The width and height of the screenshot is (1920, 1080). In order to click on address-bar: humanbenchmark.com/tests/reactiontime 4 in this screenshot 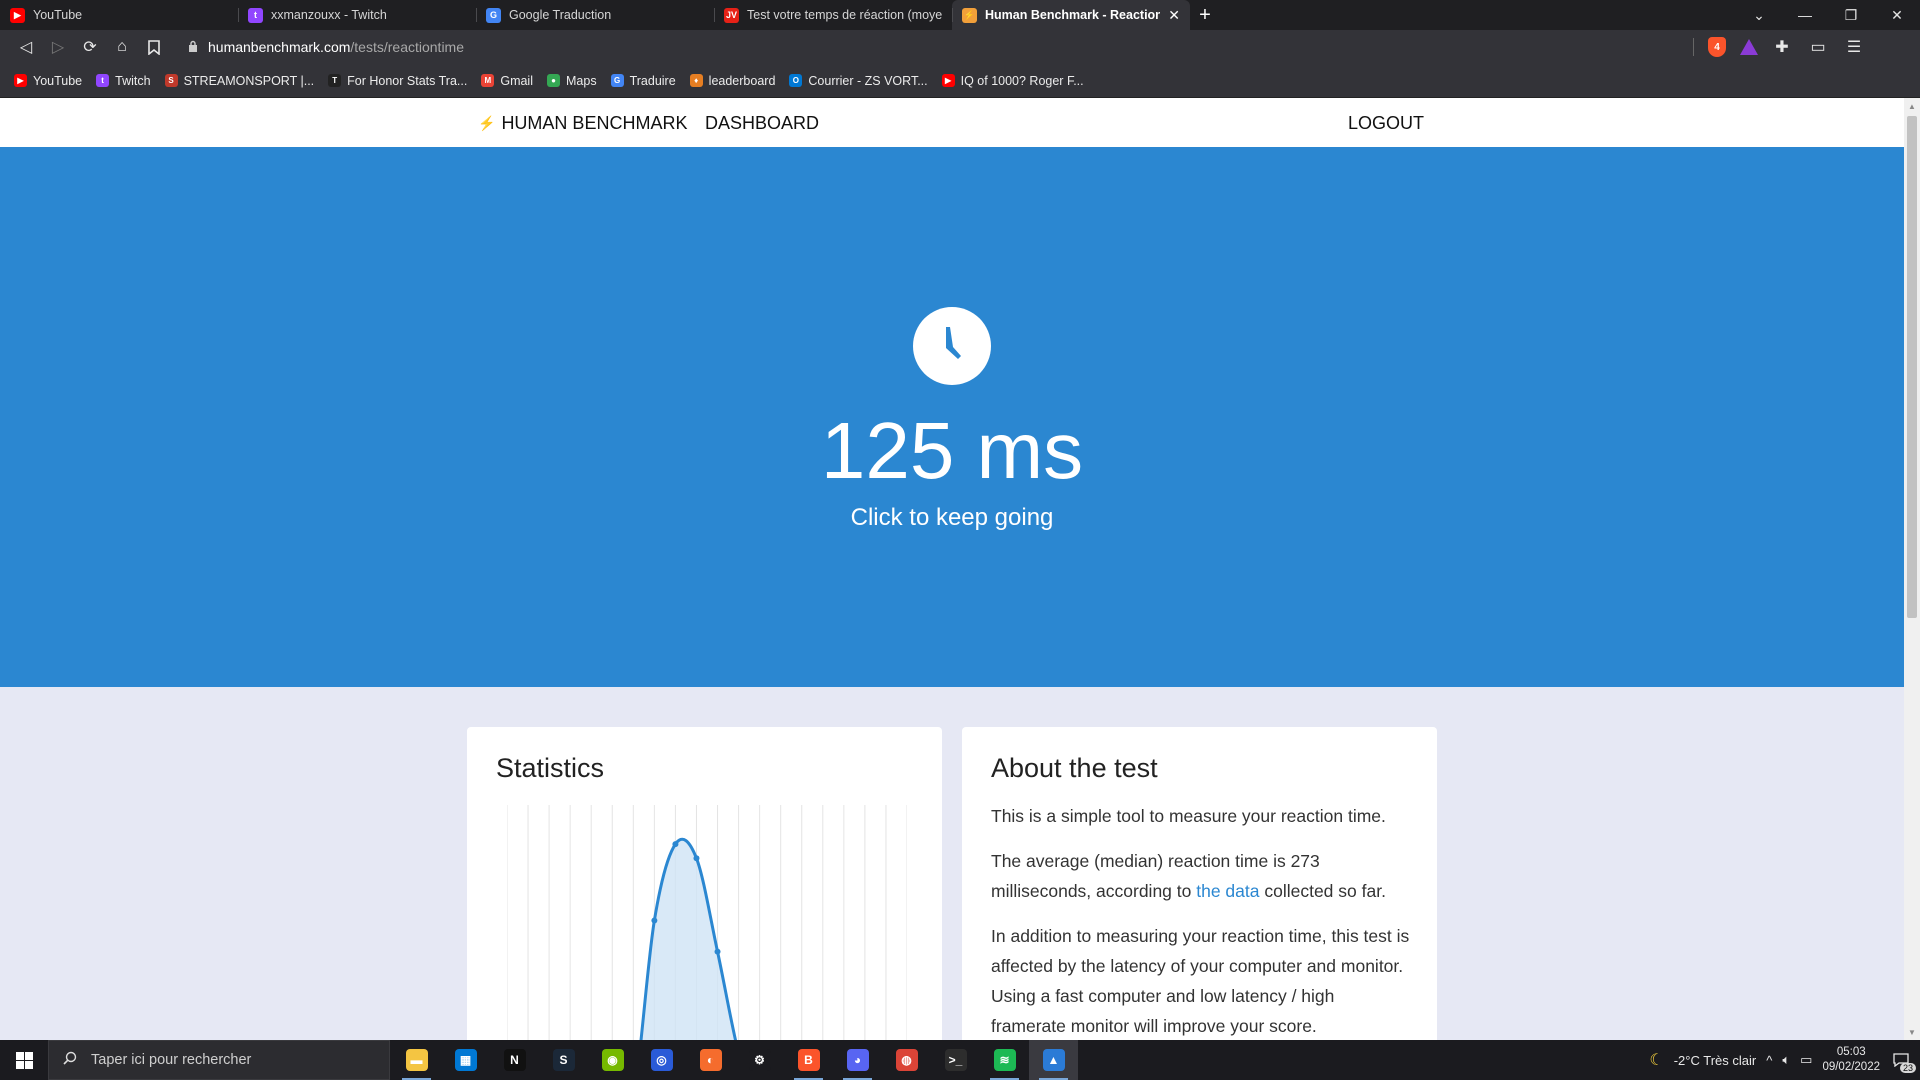, I will do `click(971, 47)`.